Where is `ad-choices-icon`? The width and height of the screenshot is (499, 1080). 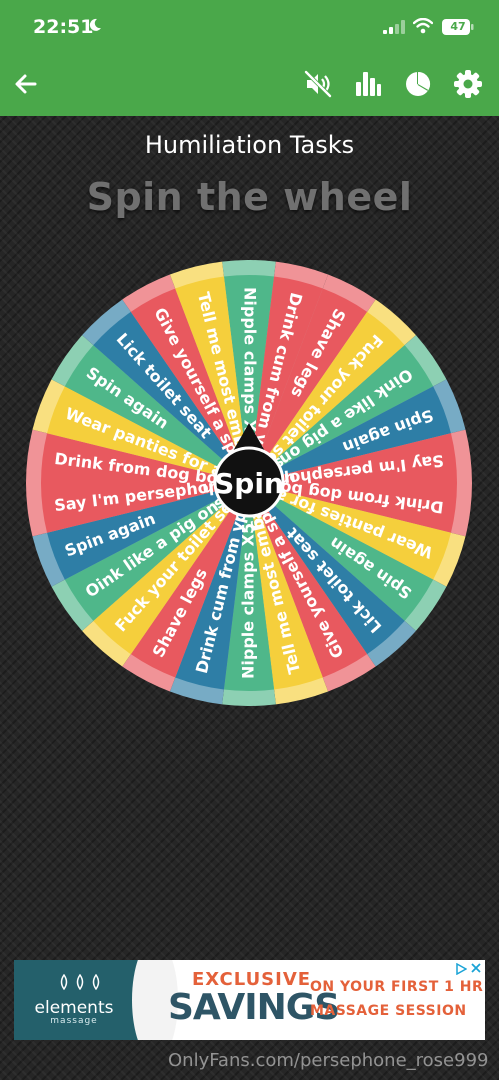
ad-choices-icon is located at coordinates (461, 969).